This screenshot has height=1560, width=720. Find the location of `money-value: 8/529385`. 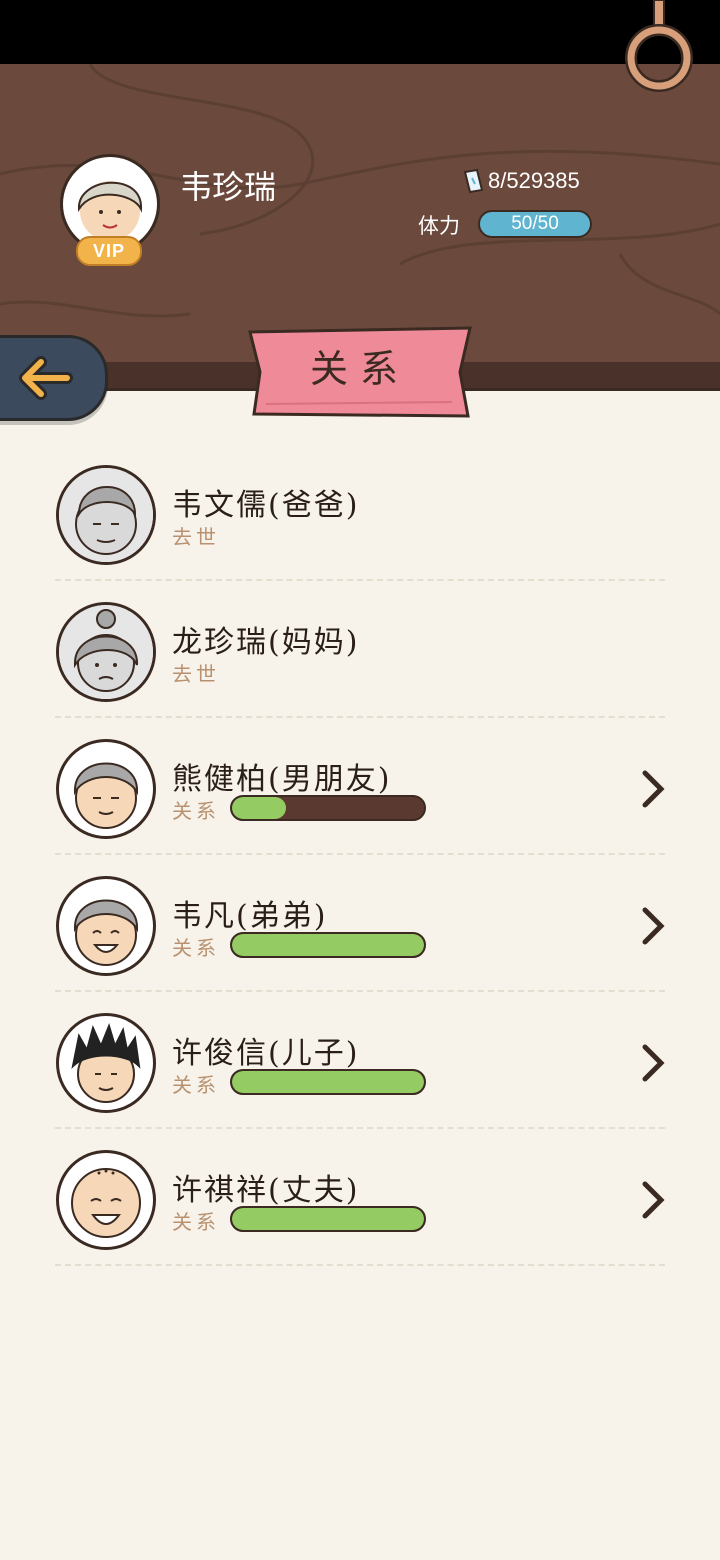

money-value: 8/529385 is located at coordinates (534, 180).